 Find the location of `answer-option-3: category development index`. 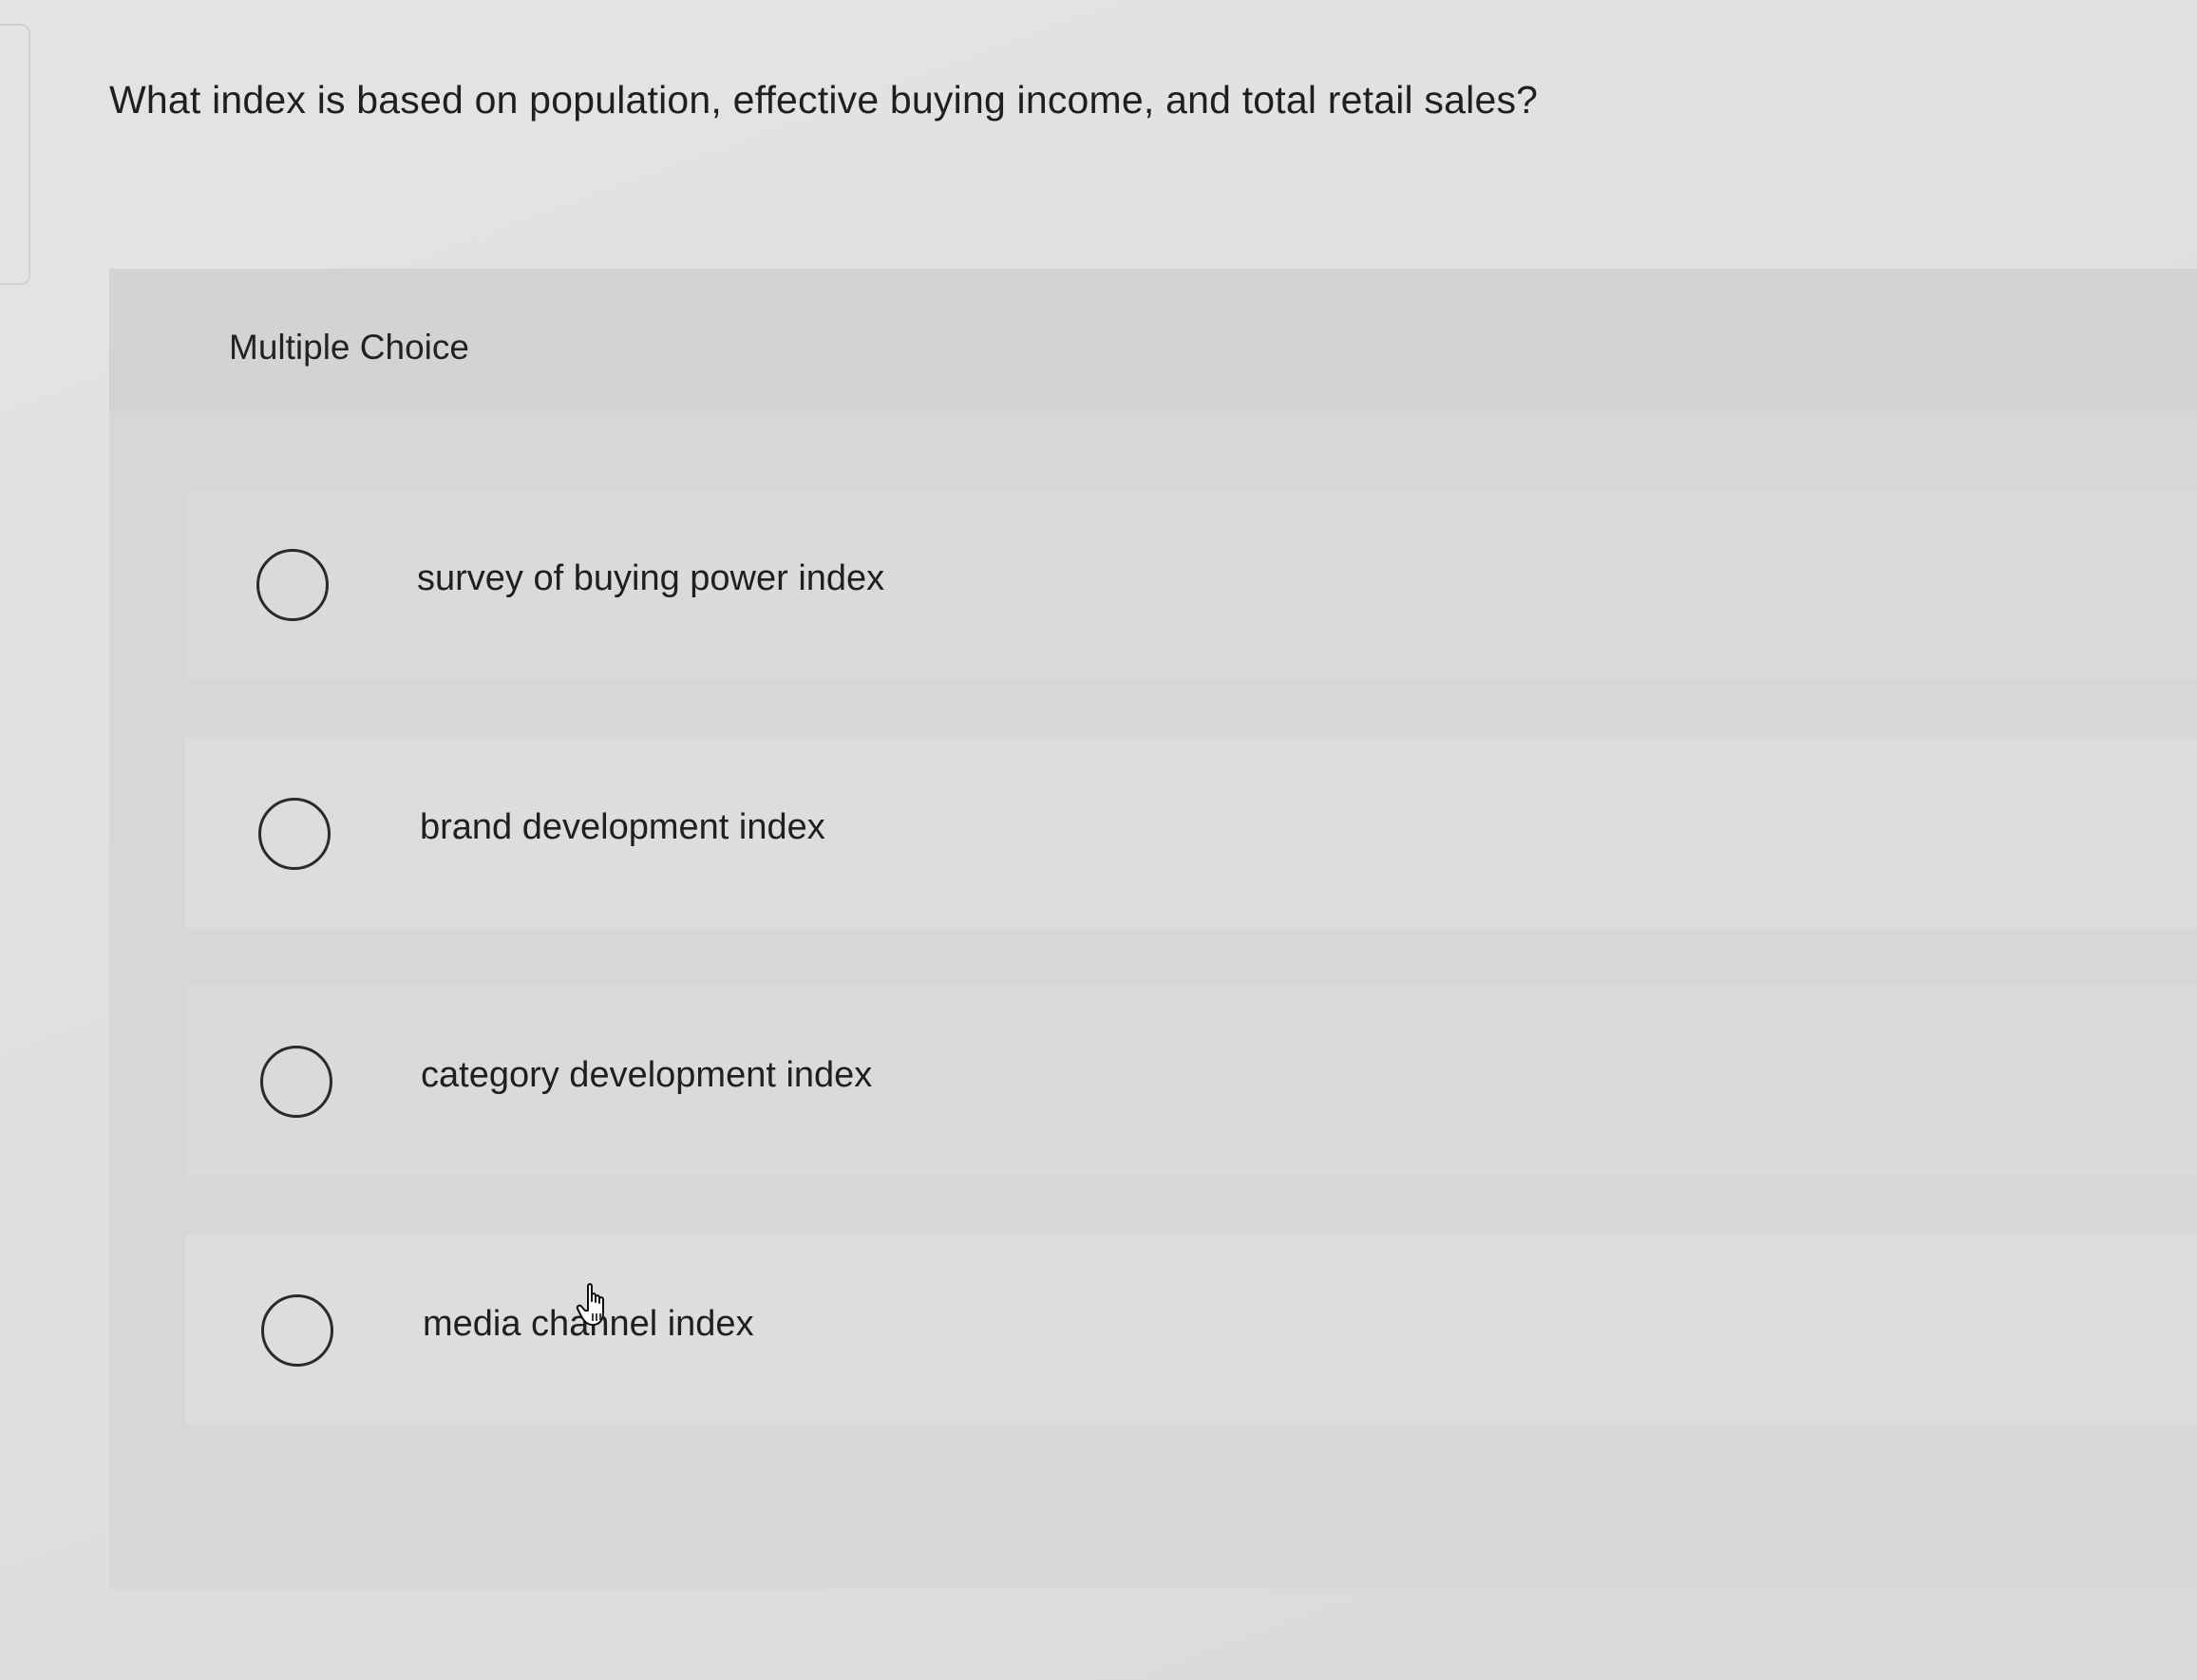

answer-option-3: category development index is located at coordinates (1191, 1081).